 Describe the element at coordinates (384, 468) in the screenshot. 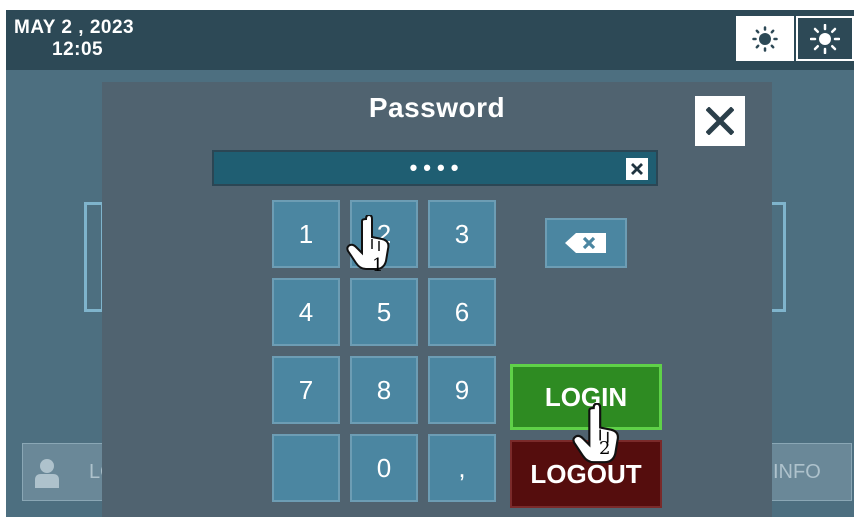

I see `key-0: 0` at that location.